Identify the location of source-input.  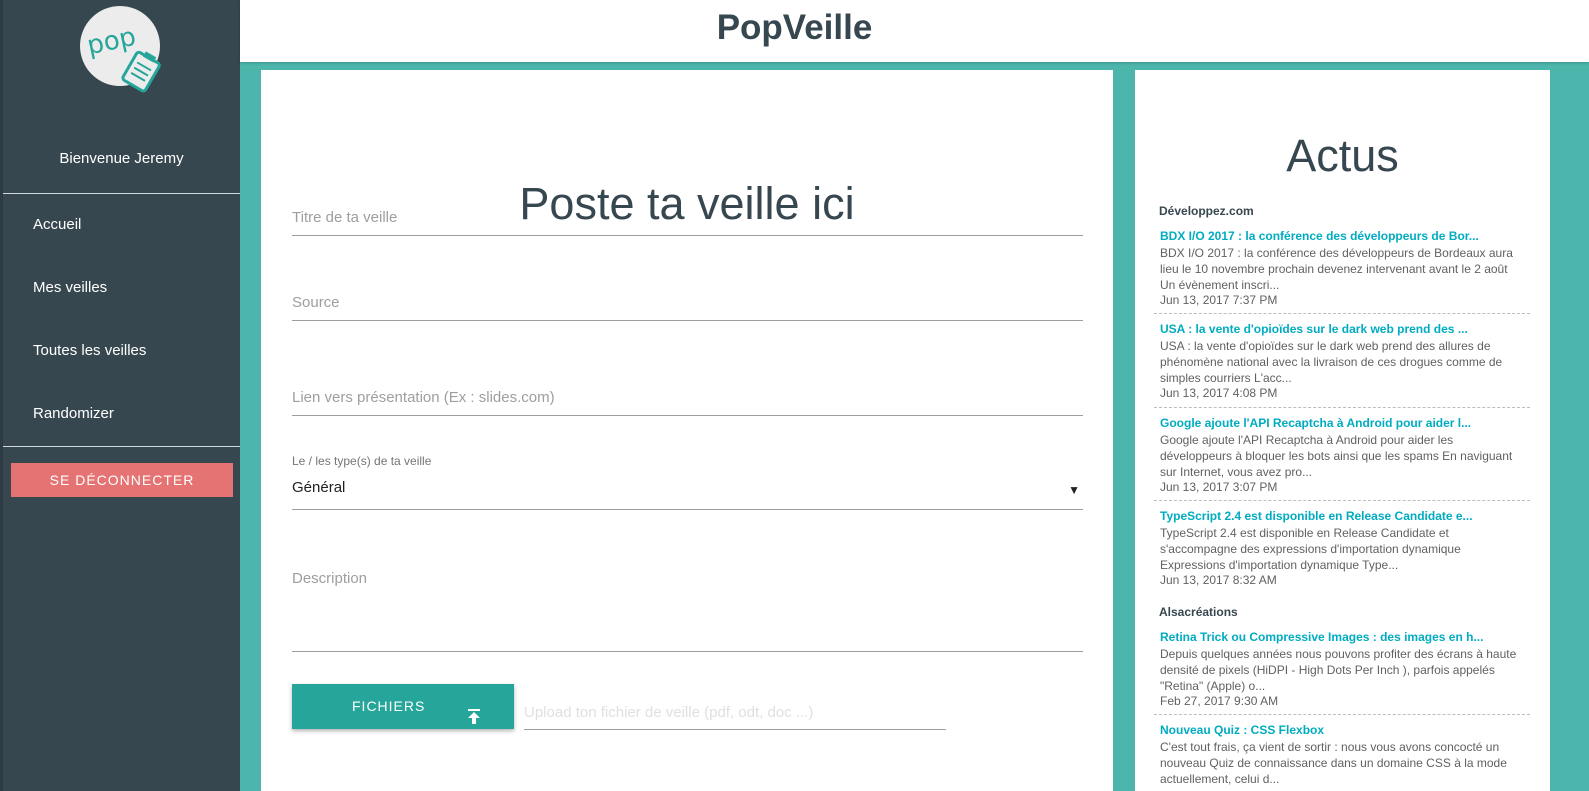
(687, 302).